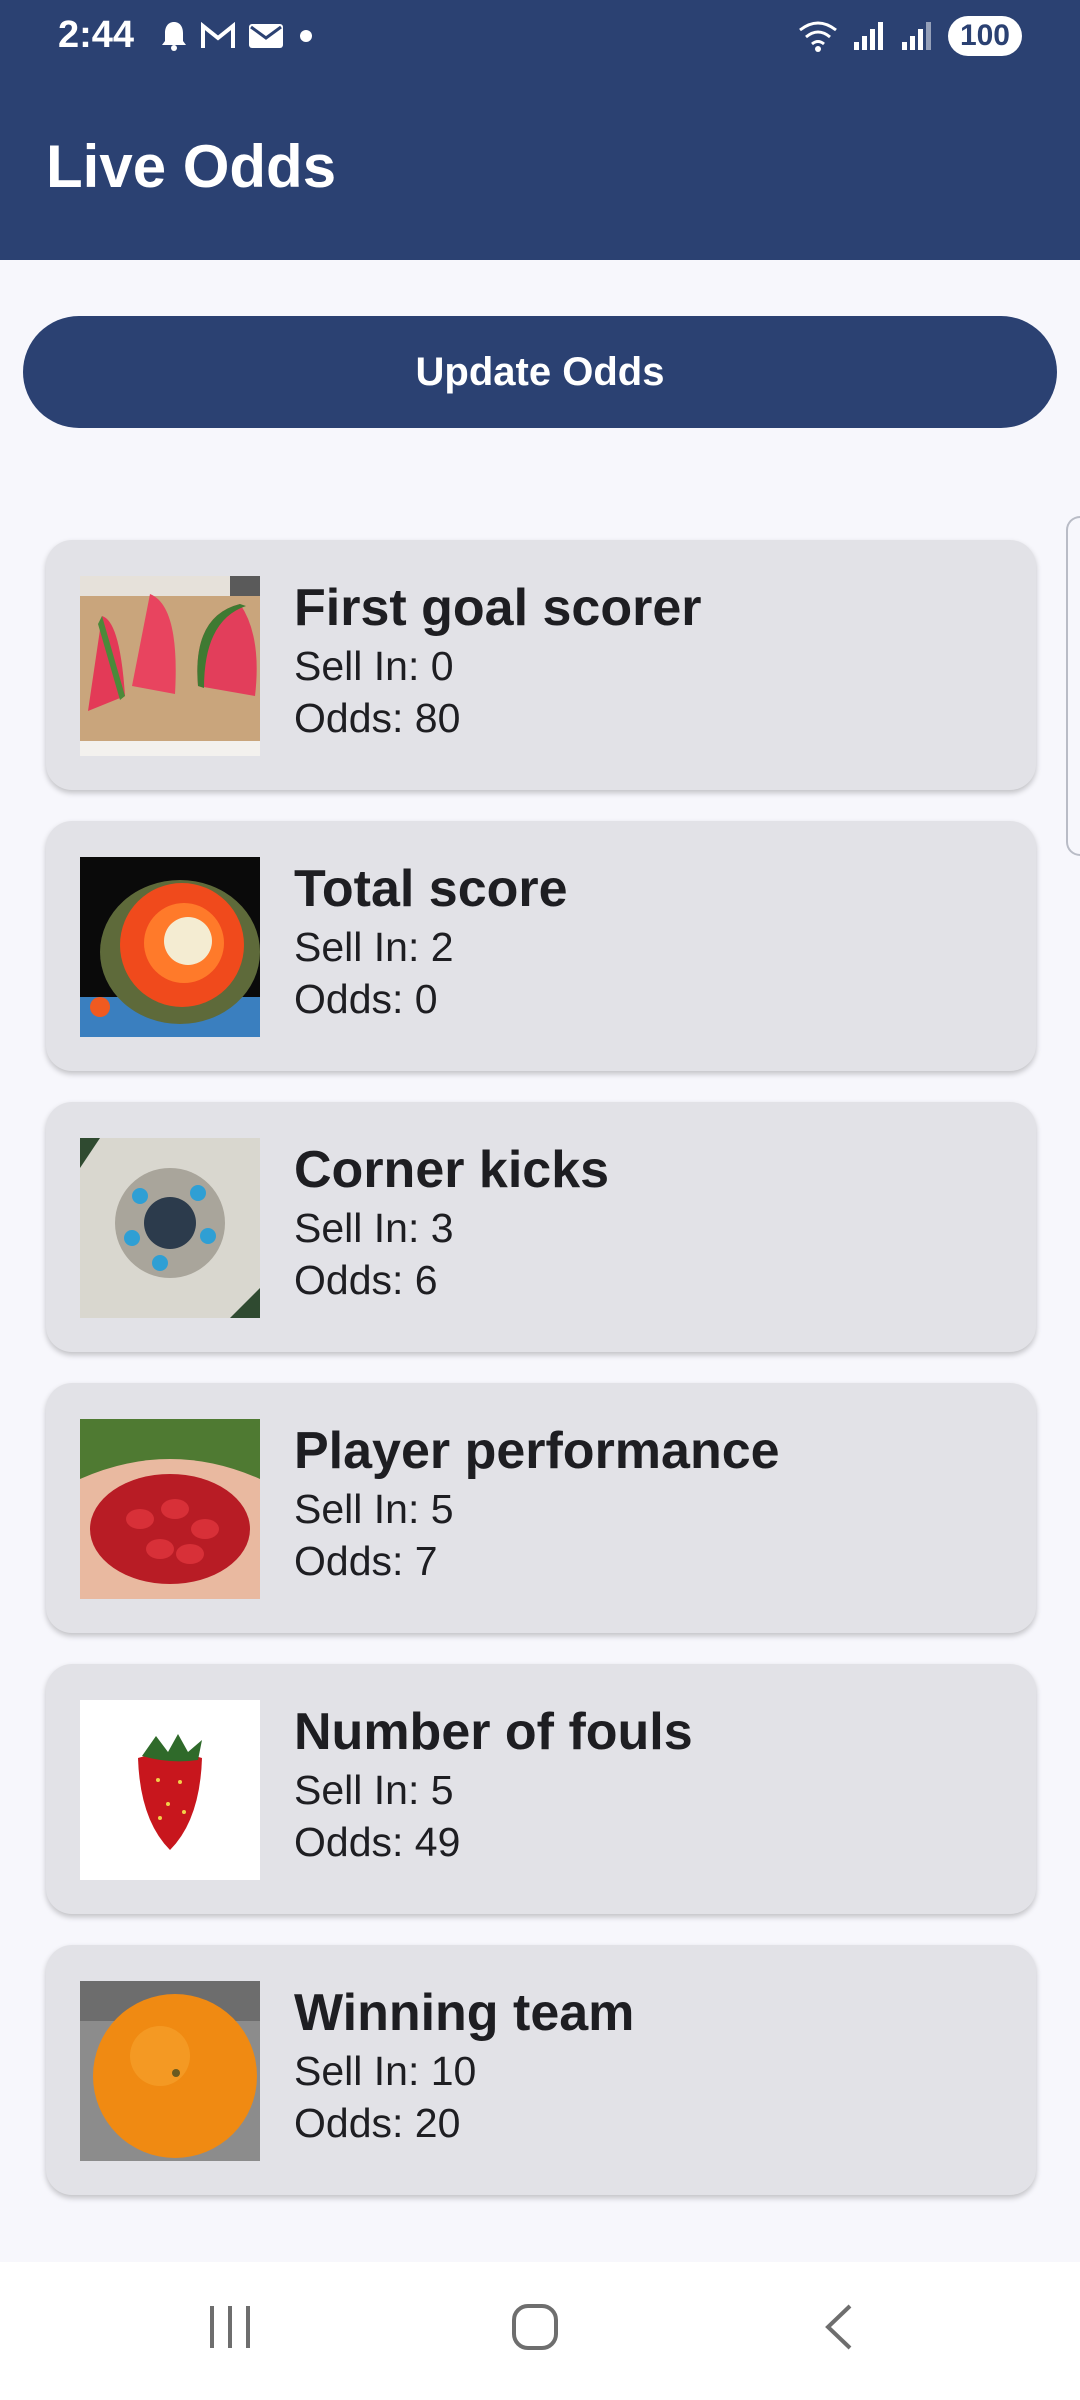 The height and width of the screenshot is (2400, 1080). Describe the element at coordinates (540, 372) in the screenshot. I see `update-odds-button: Update Odds` at that location.